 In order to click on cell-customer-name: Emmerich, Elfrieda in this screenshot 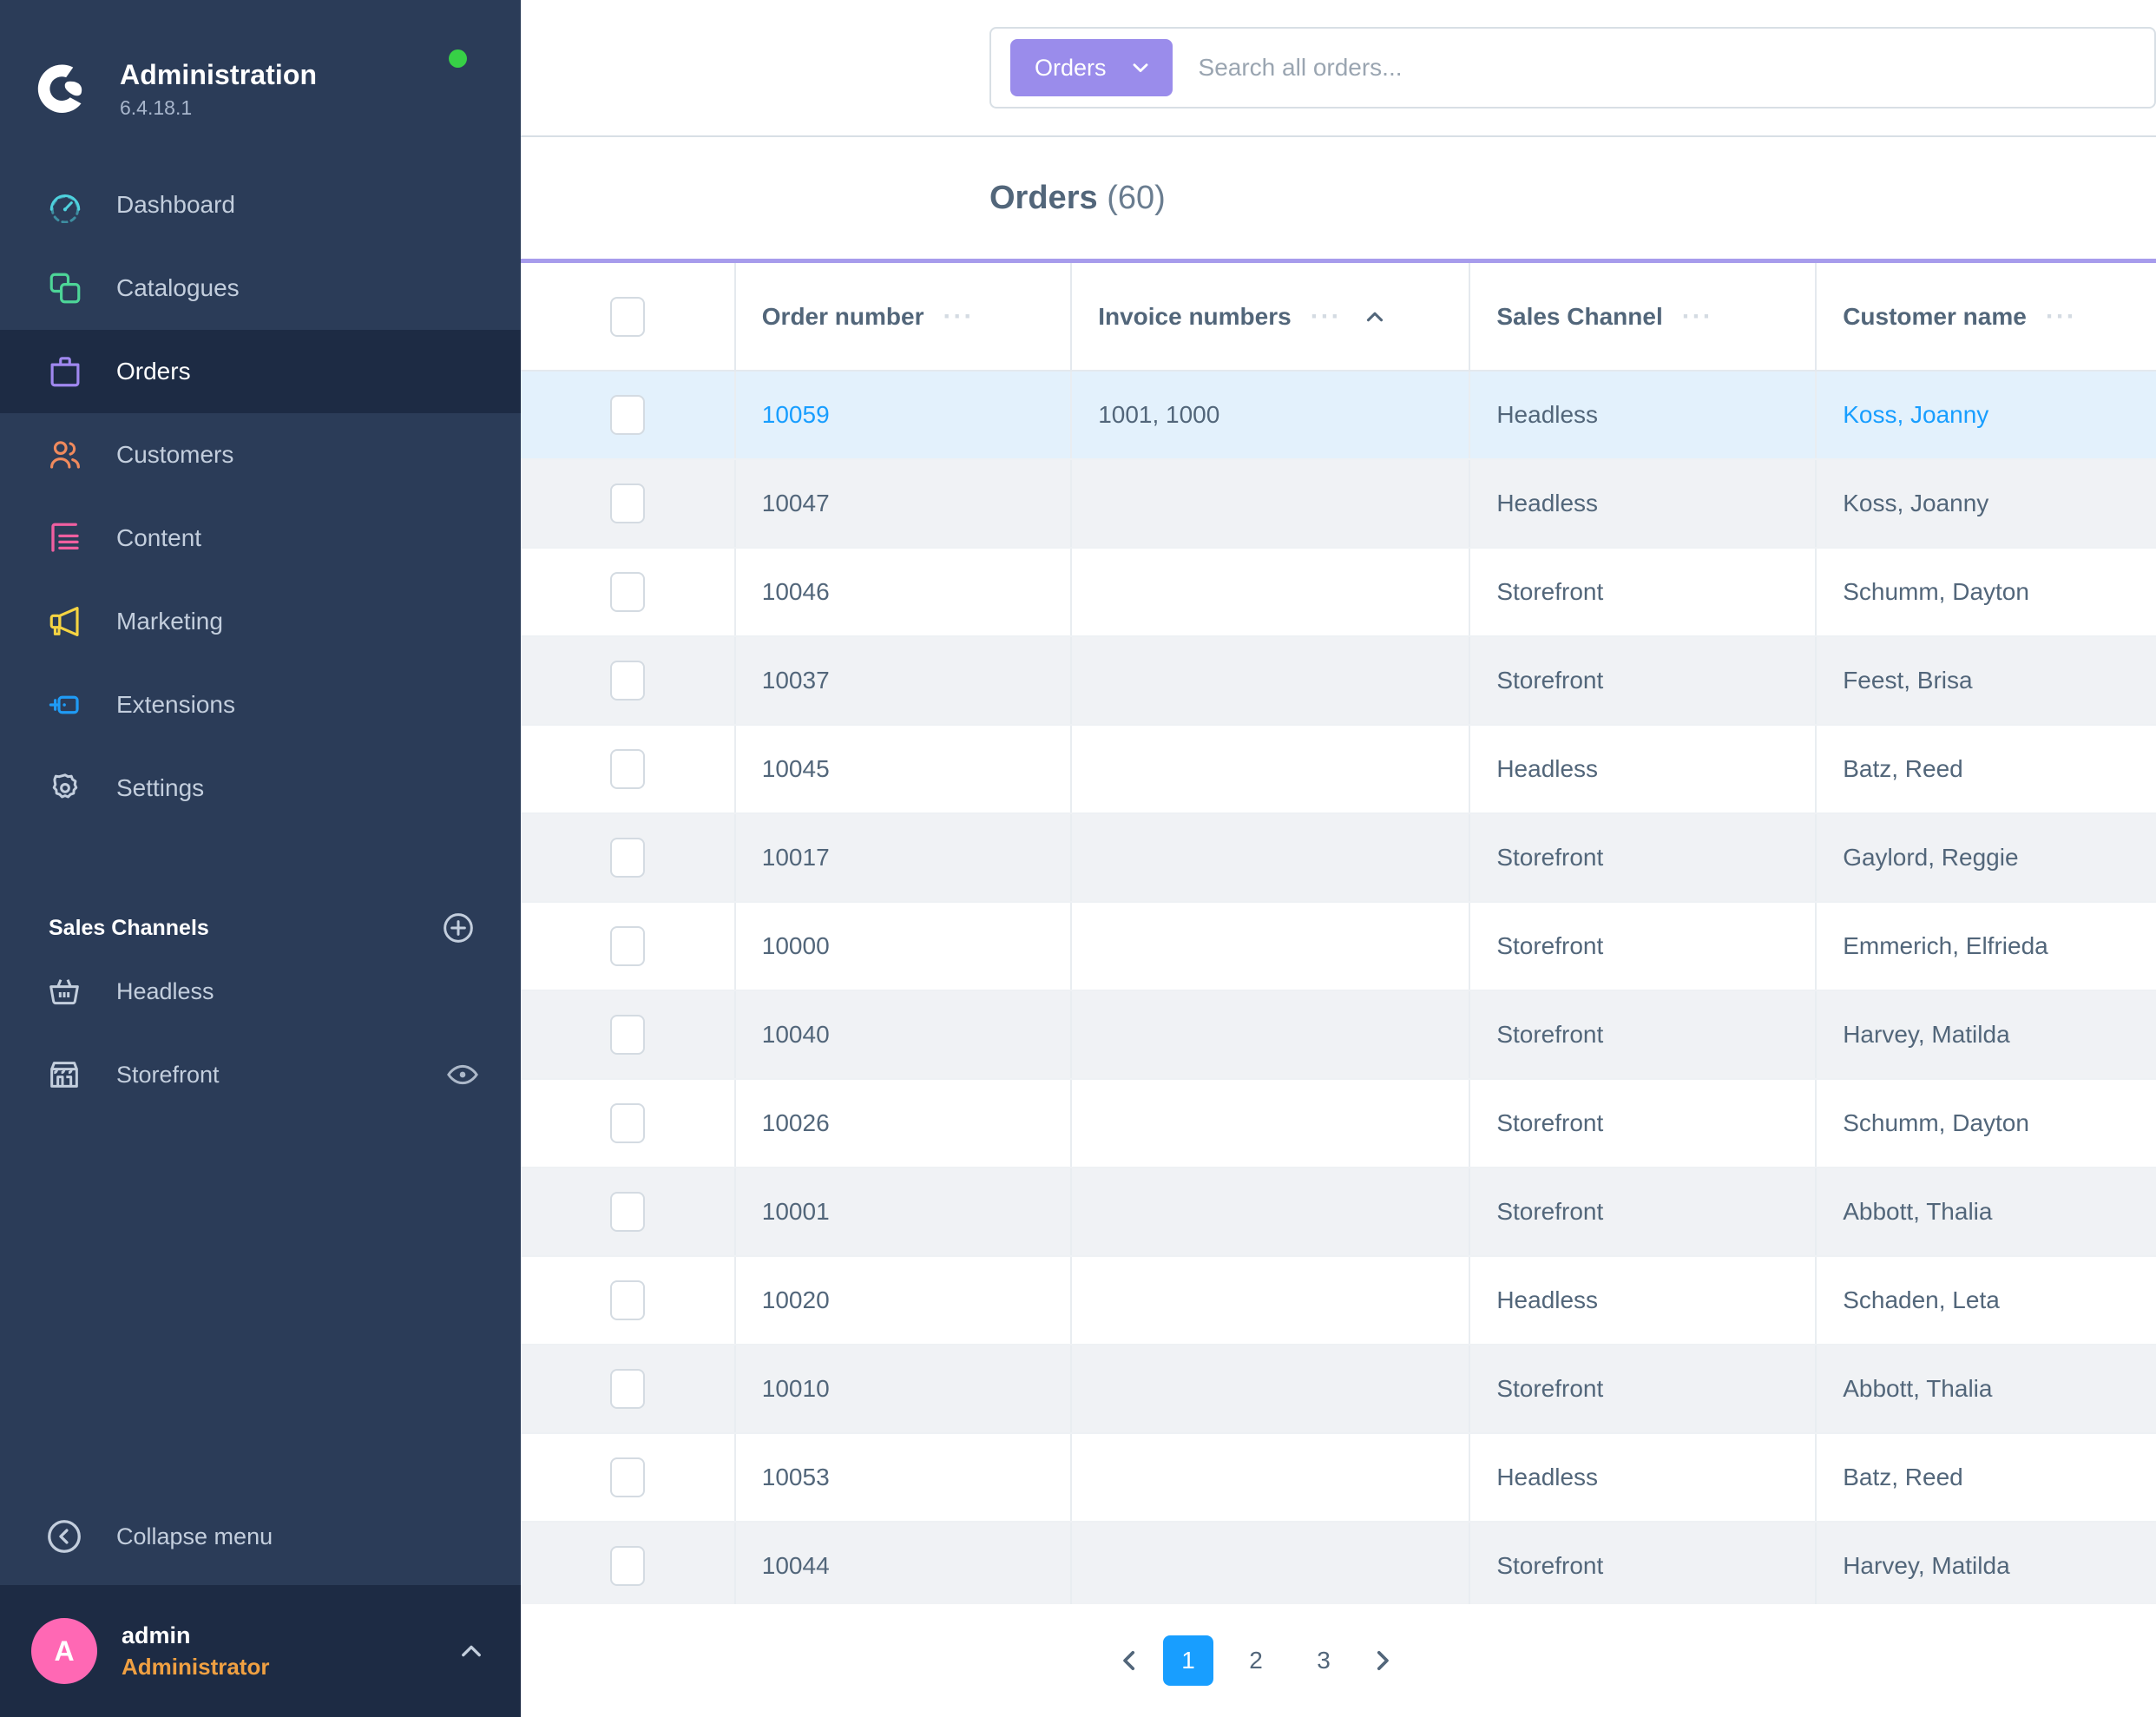, I will do `click(1986, 946)`.